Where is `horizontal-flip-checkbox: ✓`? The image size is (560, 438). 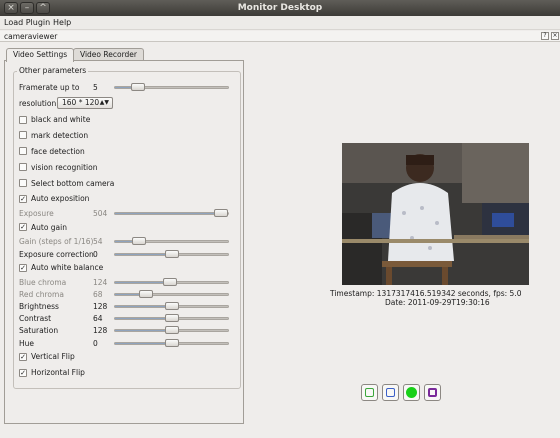 horizontal-flip-checkbox: ✓ is located at coordinates (23, 373).